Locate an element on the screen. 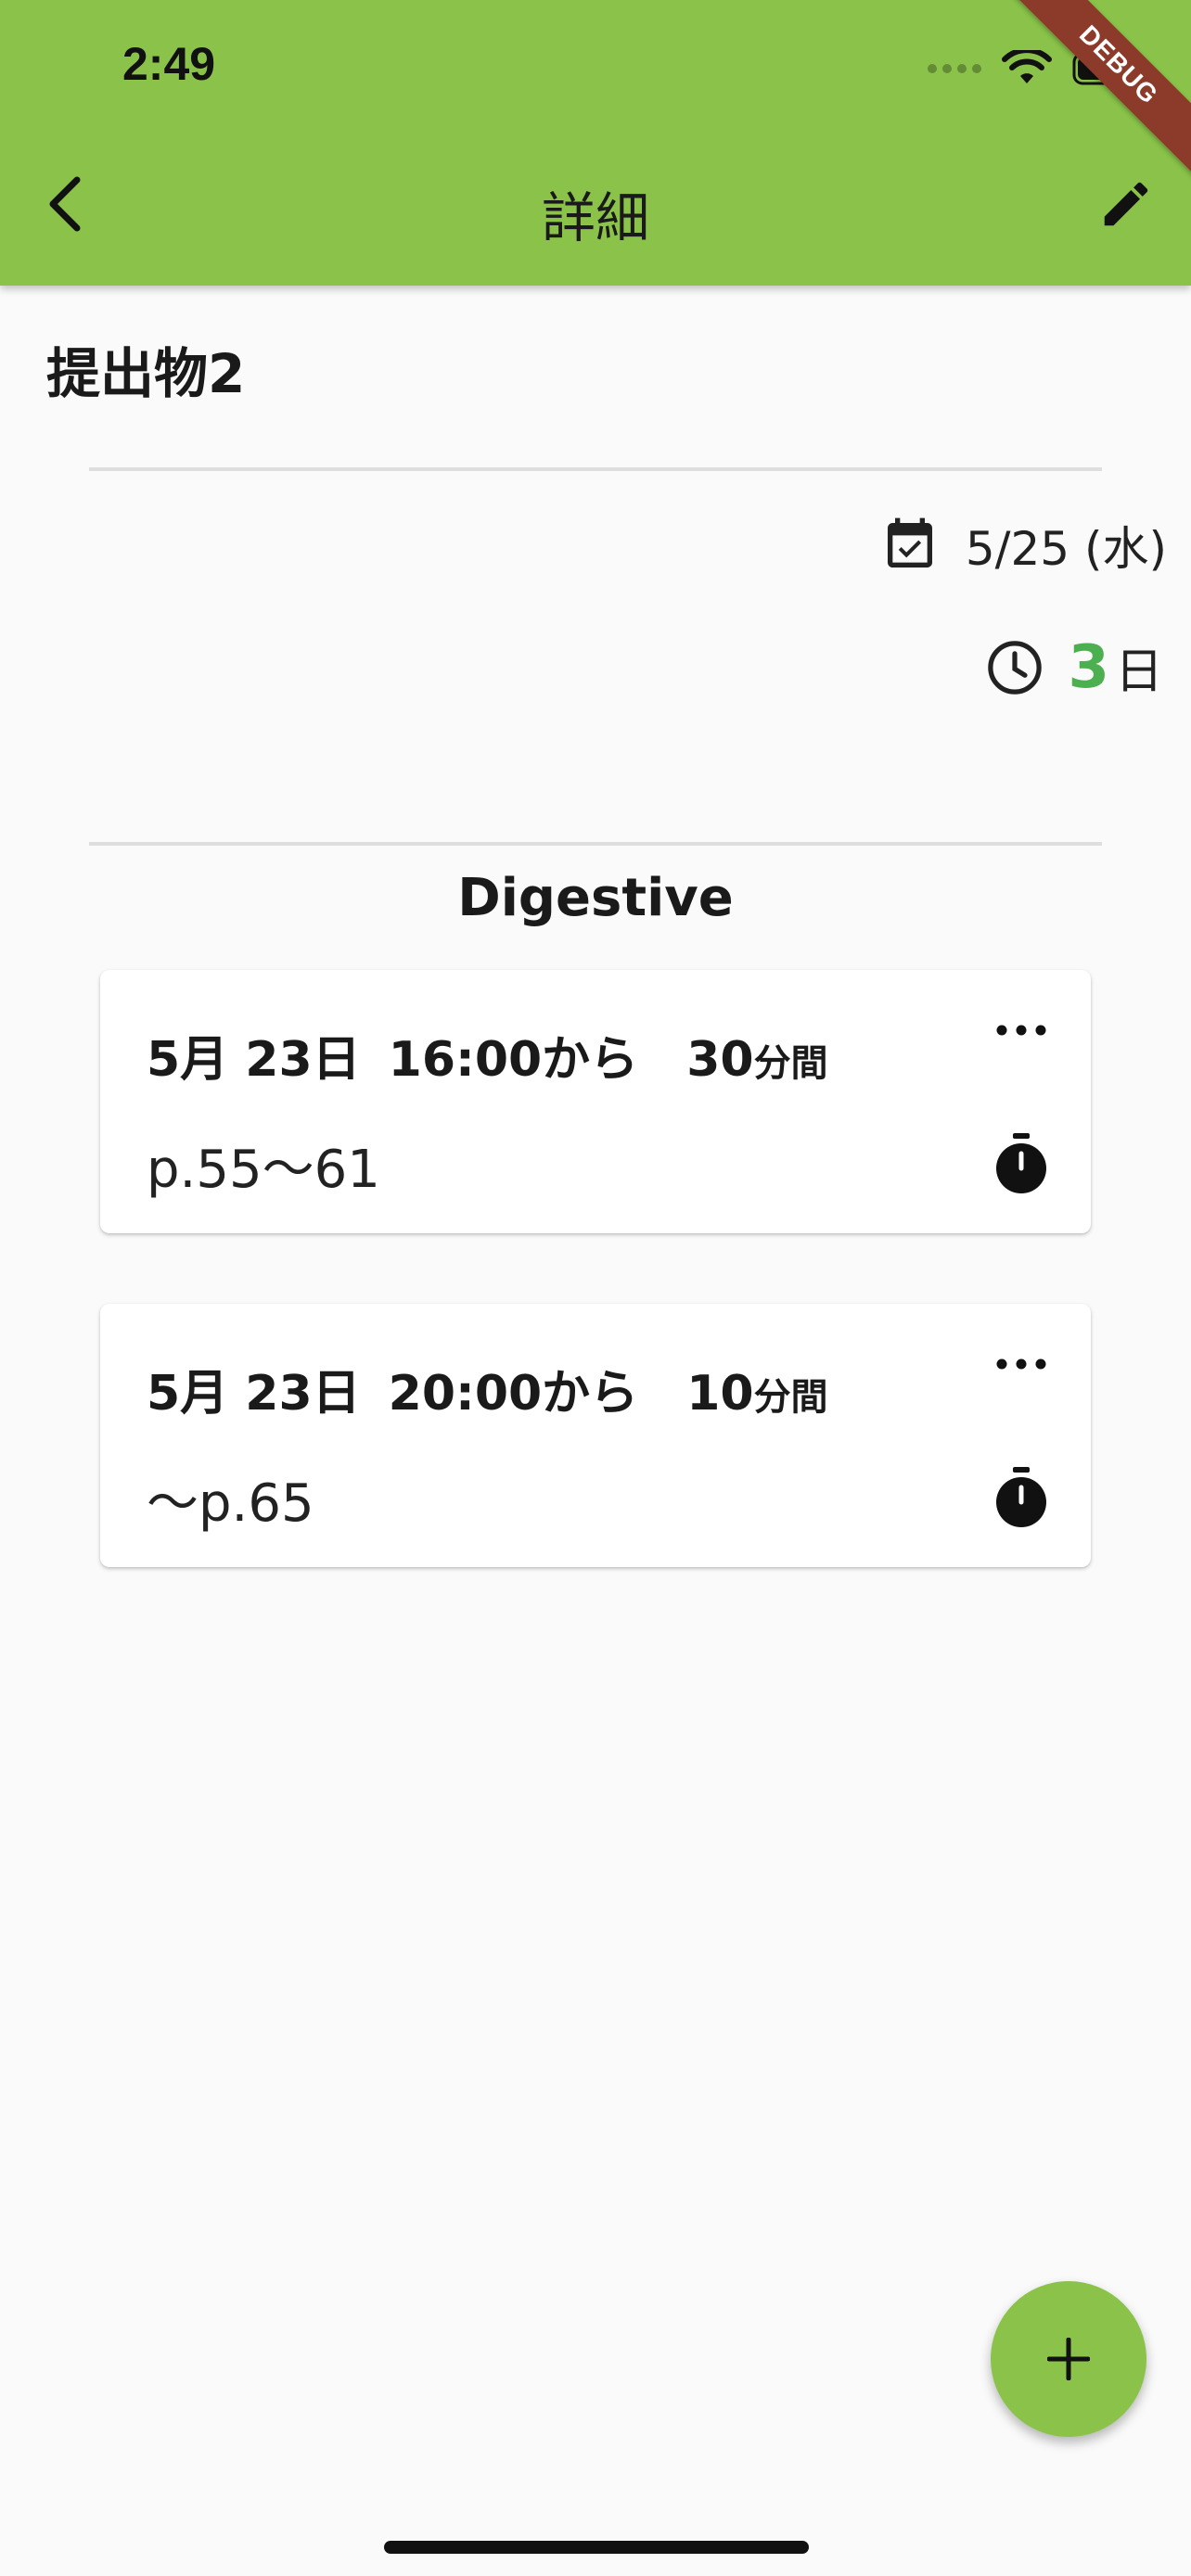 The width and height of the screenshot is (1191, 2576). add-session-button is located at coordinates (1068, 2359).